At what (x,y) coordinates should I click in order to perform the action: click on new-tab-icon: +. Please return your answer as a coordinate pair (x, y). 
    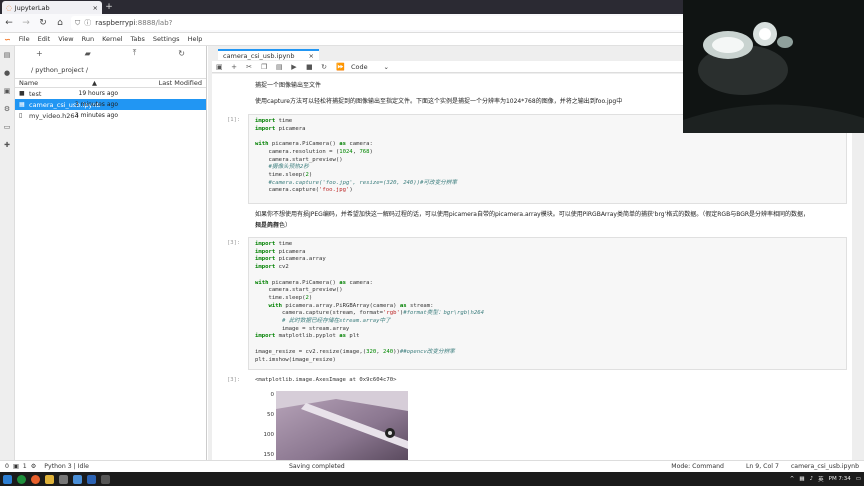
    Looking at the image, I should click on (109, 7).